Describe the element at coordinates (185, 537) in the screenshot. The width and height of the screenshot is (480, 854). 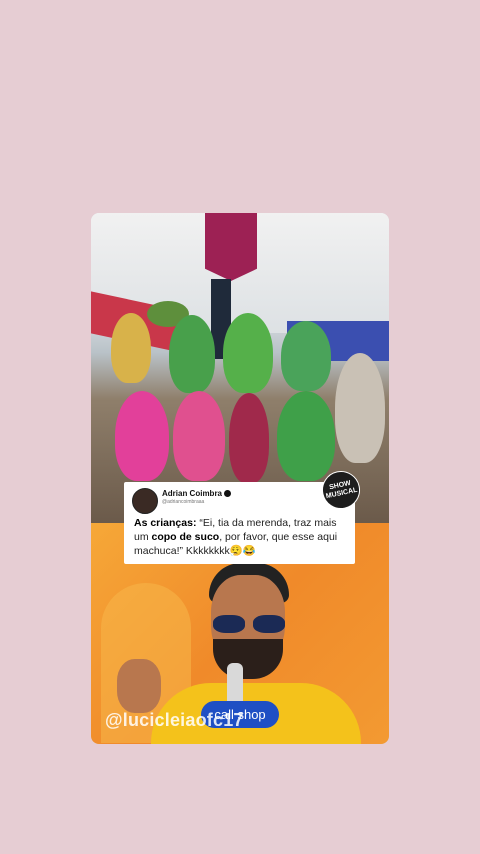
I see `caption-bold: copo de suco` at that location.